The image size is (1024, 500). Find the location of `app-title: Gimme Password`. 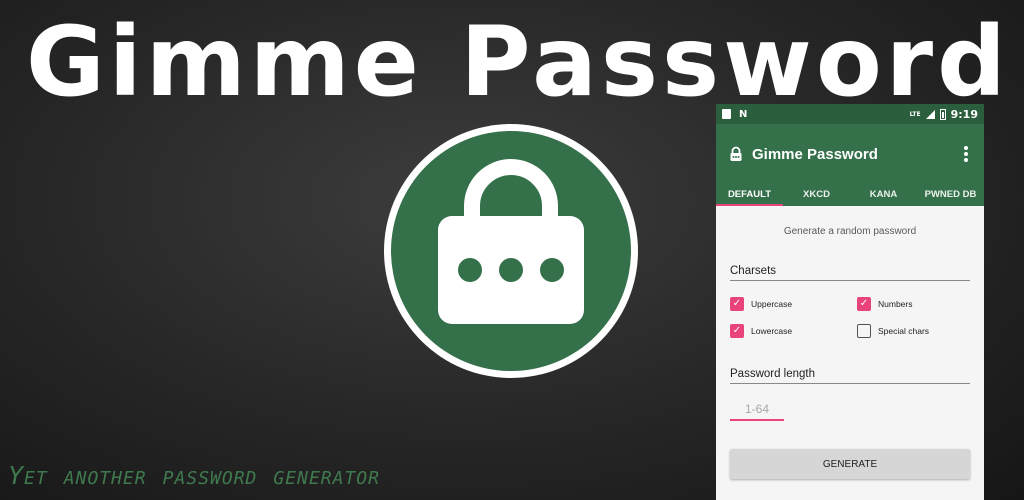

app-title: Gimme Password is located at coordinates (815, 154).